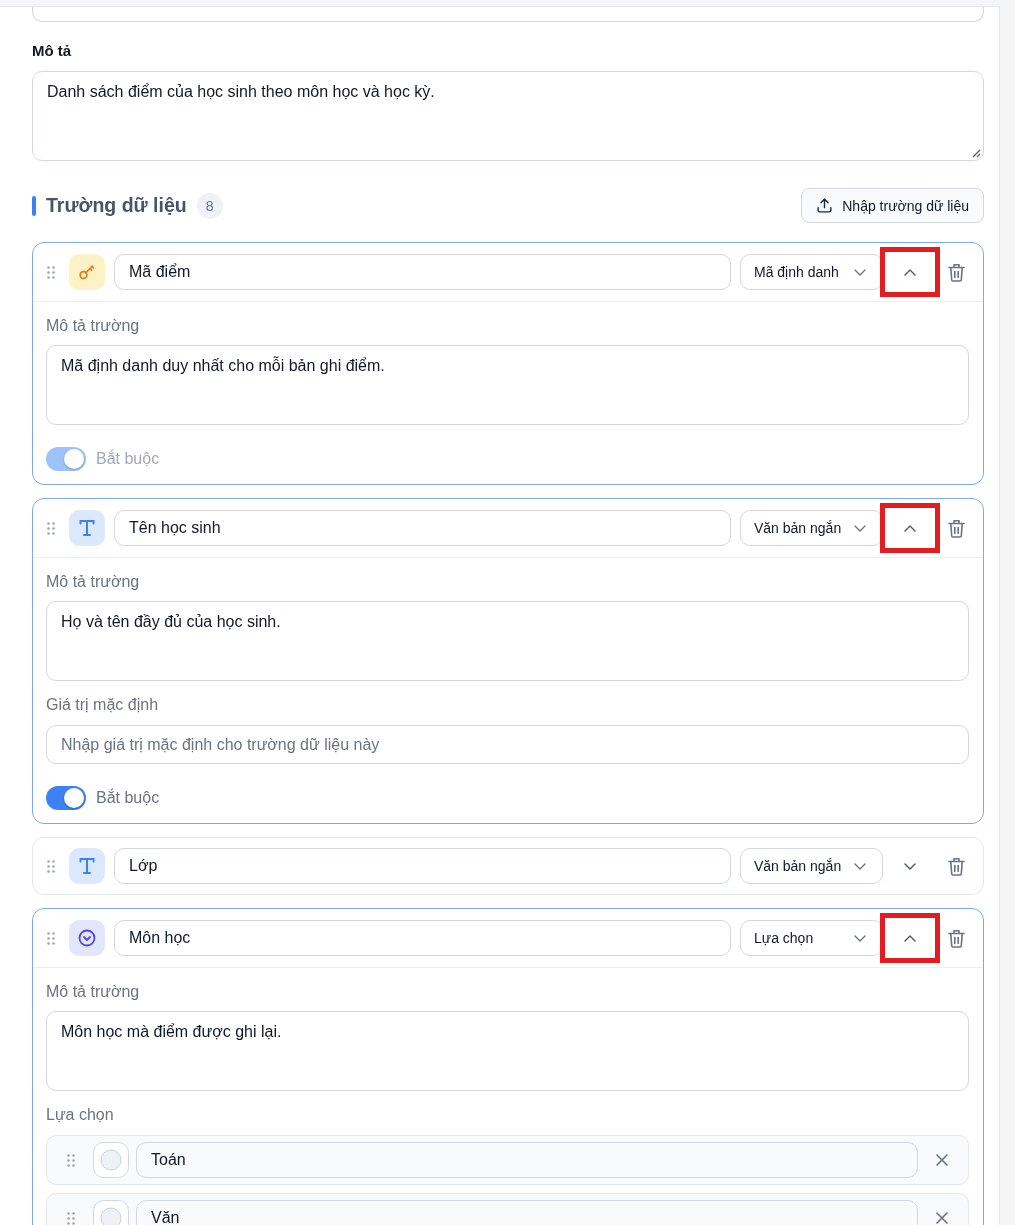 The width and height of the screenshot is (1015, 1225). What do you see at coordinates (87, 272) in the screenshot?
I see `key-icon` at bounding box center [87, 272].